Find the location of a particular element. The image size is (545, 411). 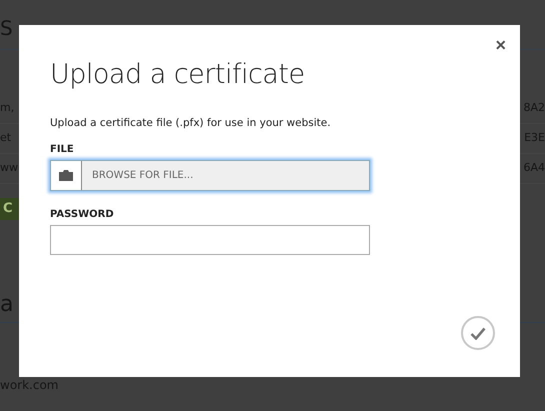

close-button: × is located at coordinates (500, 45).